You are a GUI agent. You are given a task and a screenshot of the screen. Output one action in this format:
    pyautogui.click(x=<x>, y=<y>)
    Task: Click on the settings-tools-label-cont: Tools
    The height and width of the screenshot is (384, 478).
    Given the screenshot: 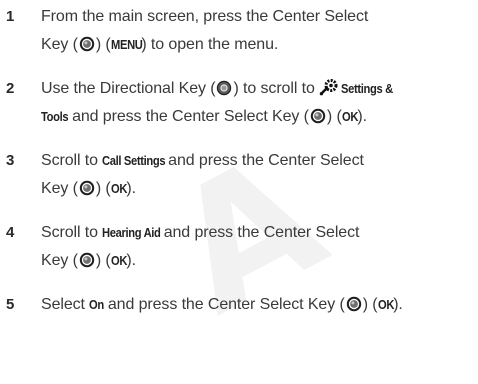 What is the action you would take?
    pyautogui.click(x=55, y=116)
    